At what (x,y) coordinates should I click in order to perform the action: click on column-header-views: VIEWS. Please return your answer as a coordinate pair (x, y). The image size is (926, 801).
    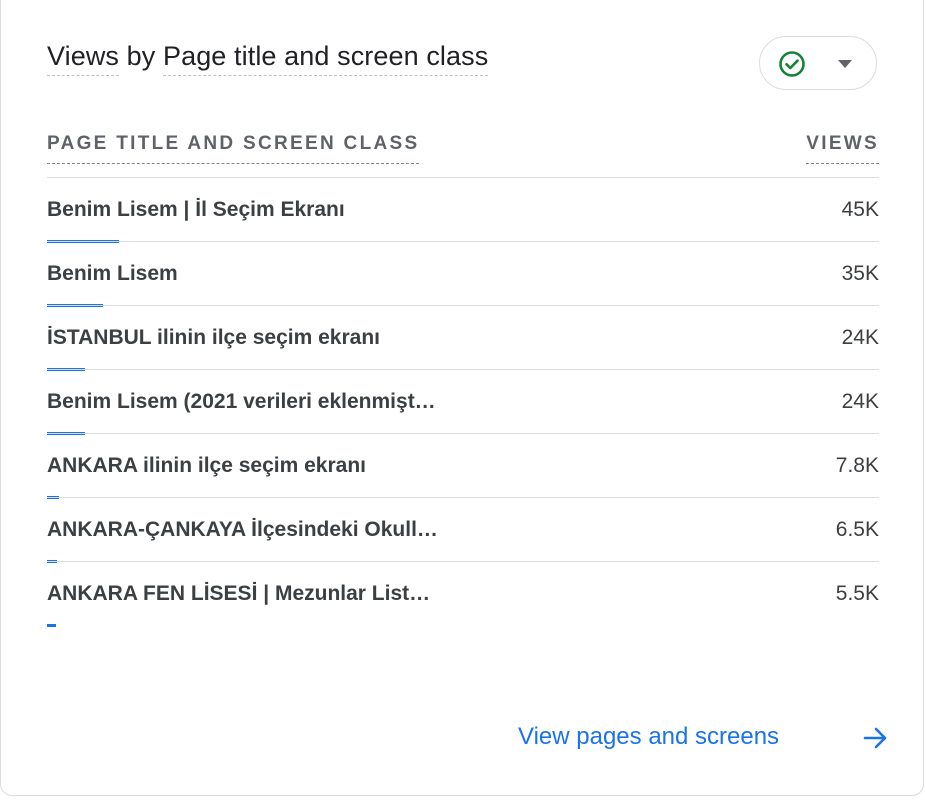
    Looking at the image, I should click on (842, 148).